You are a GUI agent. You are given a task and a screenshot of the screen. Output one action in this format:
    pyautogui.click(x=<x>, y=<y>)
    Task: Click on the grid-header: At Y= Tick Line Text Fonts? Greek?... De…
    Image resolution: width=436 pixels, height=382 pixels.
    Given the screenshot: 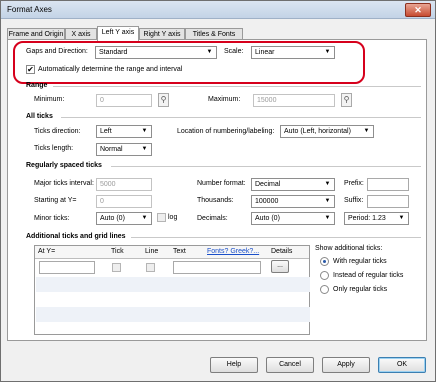 What is the action you would take?
    pyautogui.click(x=172, y=252)
    